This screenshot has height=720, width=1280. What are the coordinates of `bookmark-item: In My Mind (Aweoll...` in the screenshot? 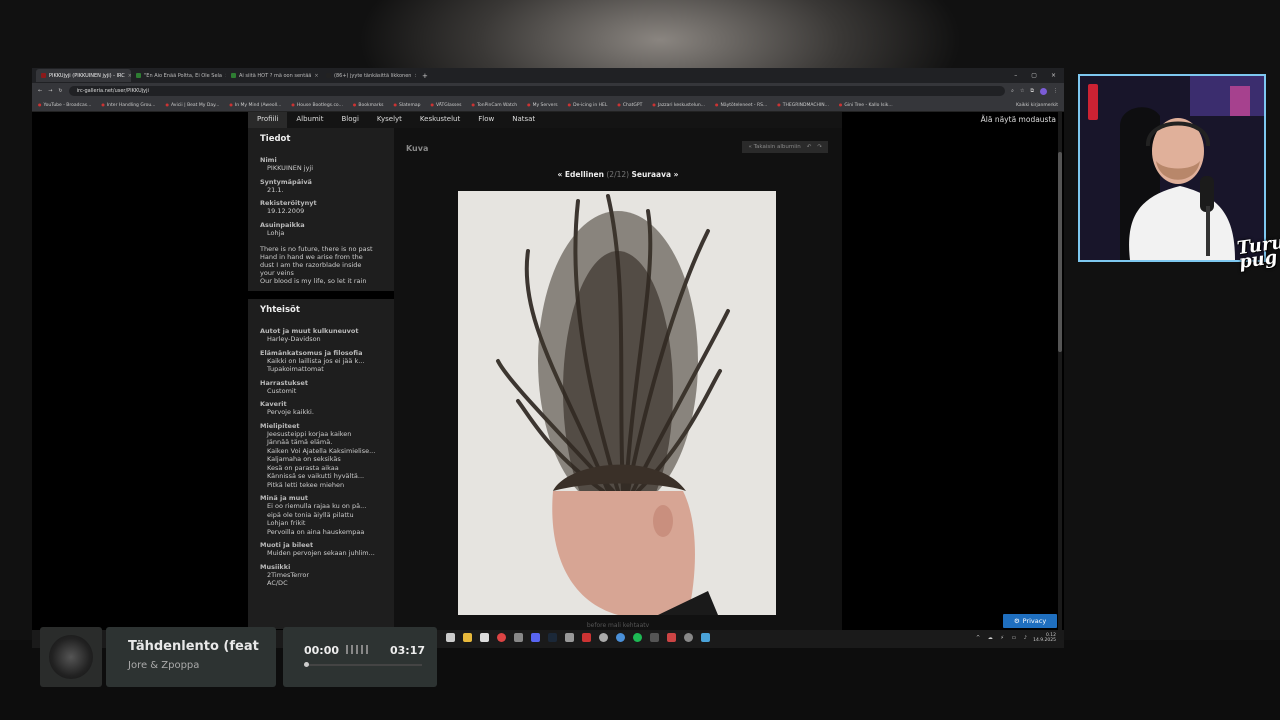 It's located at (255, 105).